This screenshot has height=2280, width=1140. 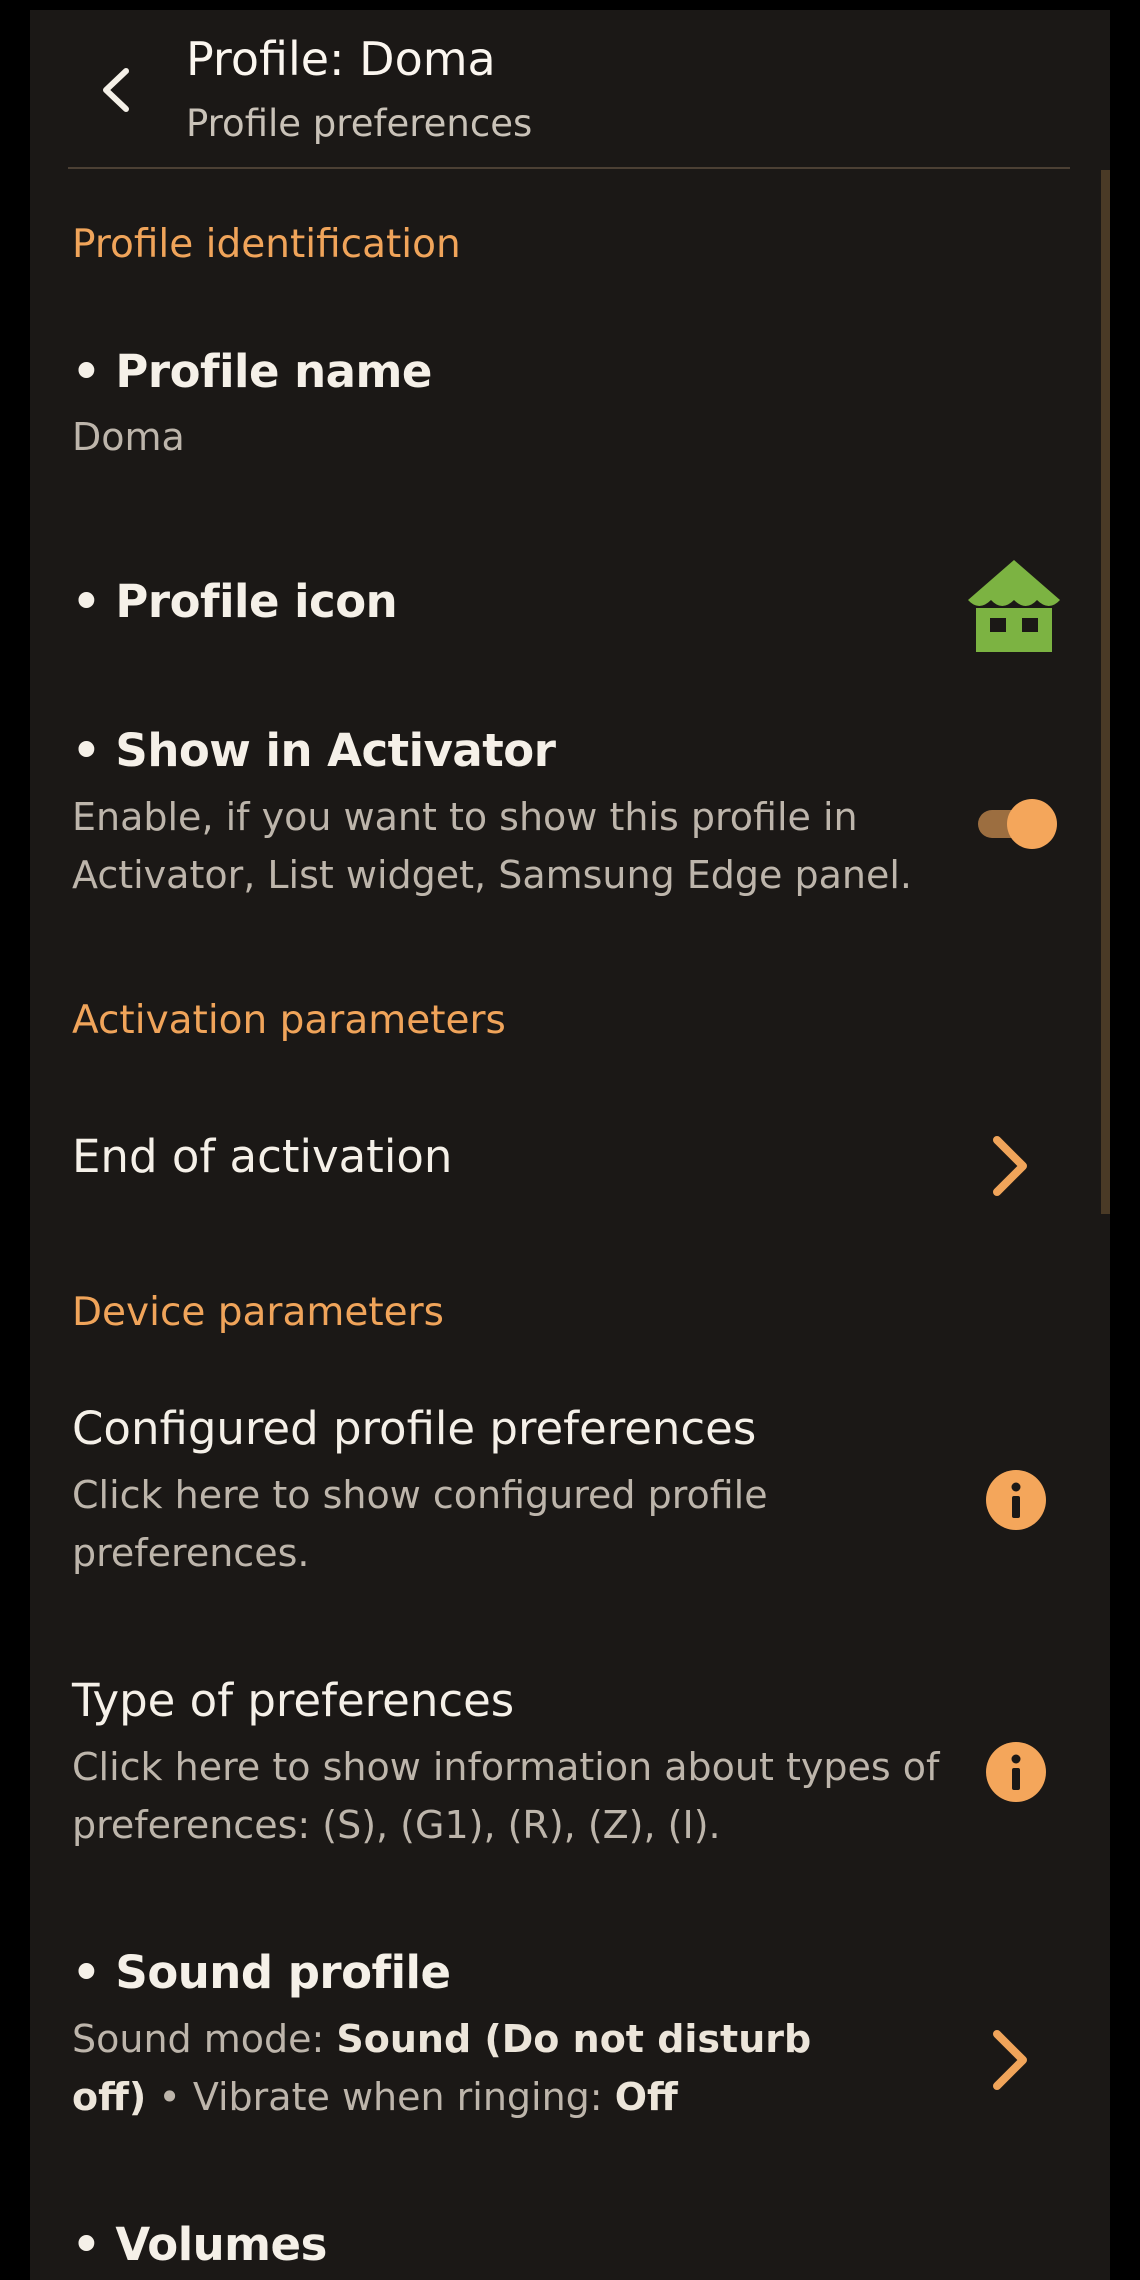 I want to click on house-icon, so click(x=1014, y=606).